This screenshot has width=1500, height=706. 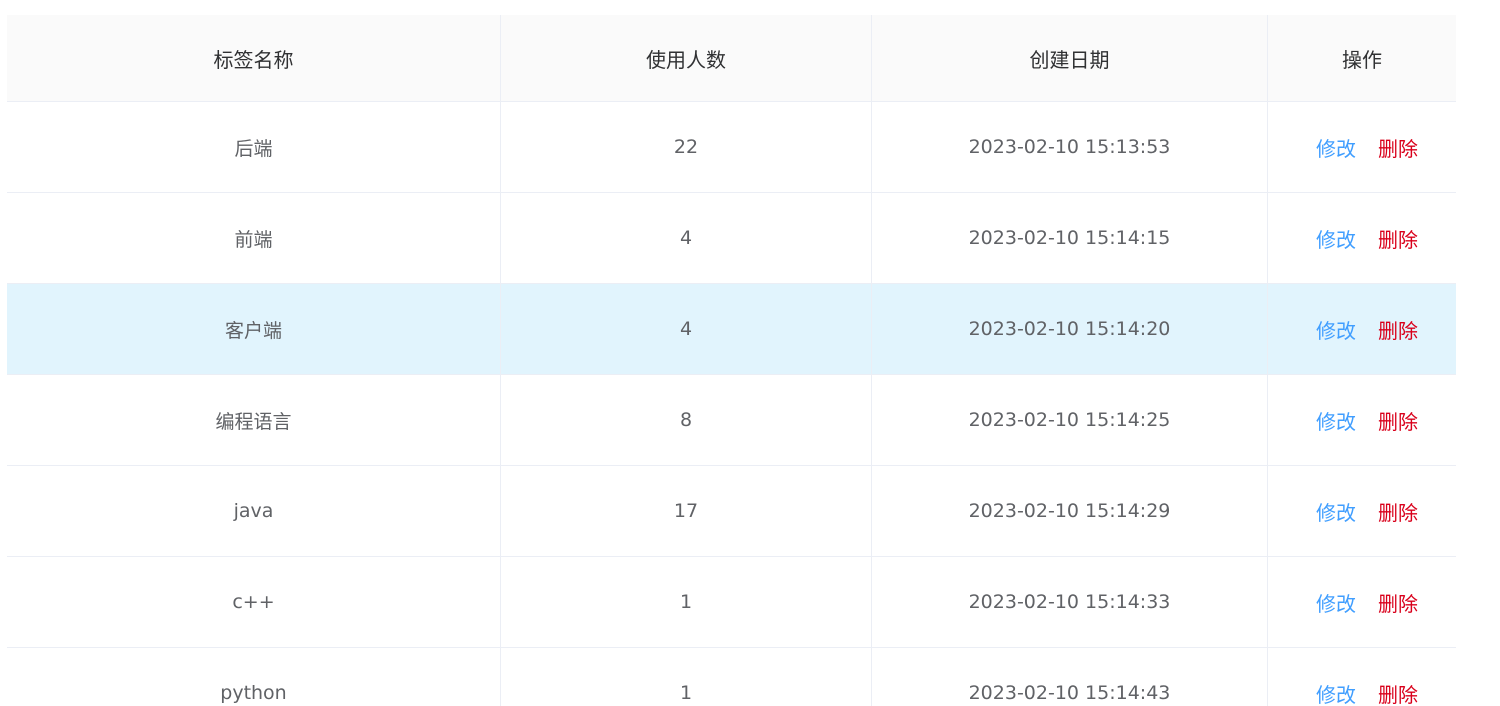 I want to click on table-row: java 17 2023-02-10 15:14:29 修改 删除, so click(x=731, y=511).